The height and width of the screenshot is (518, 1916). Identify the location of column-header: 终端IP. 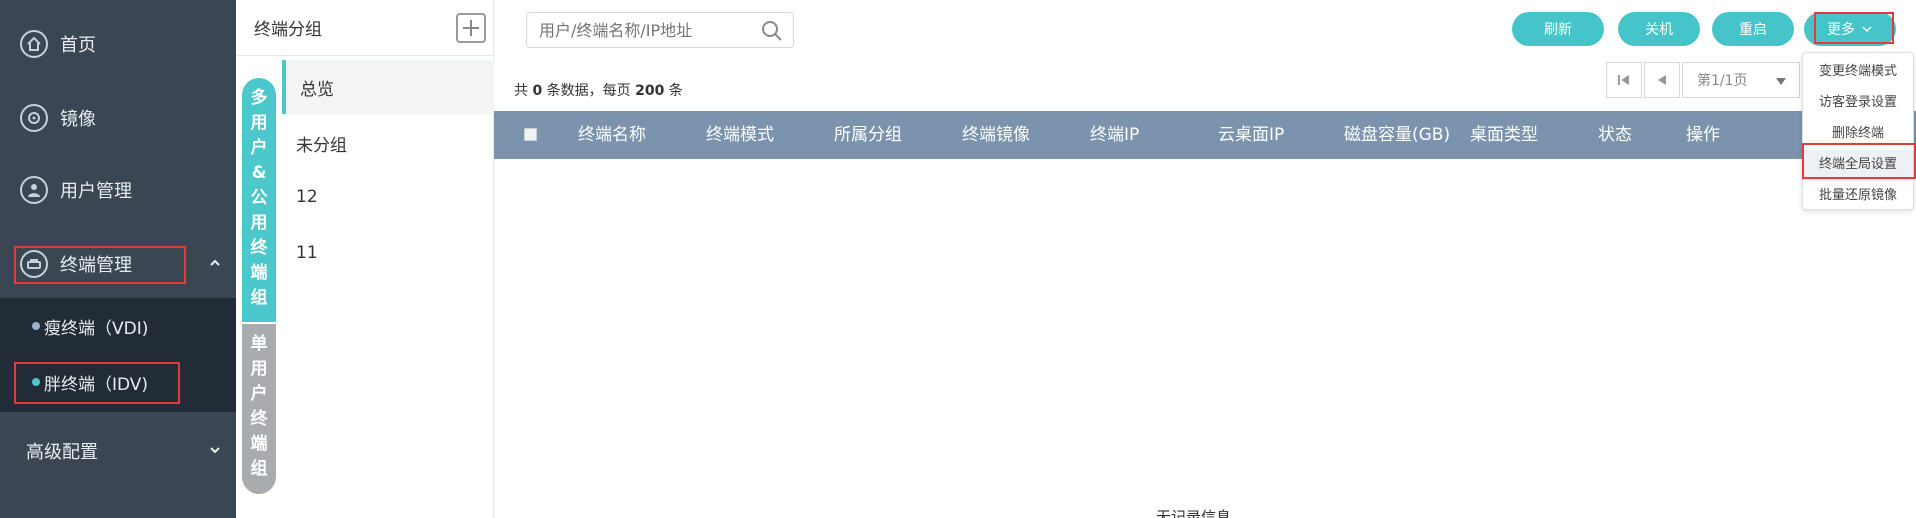
(1115, 135).